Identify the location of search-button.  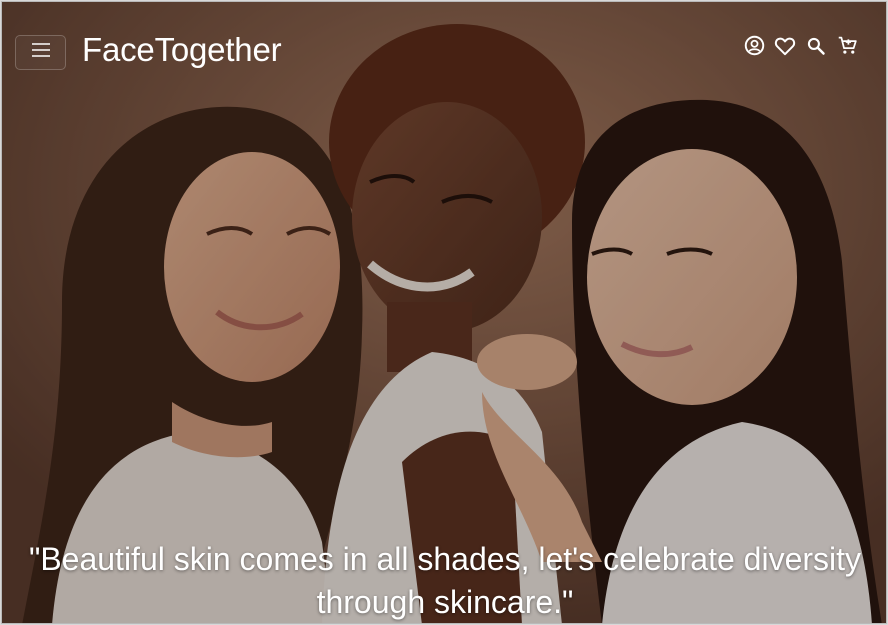
(816, 48).